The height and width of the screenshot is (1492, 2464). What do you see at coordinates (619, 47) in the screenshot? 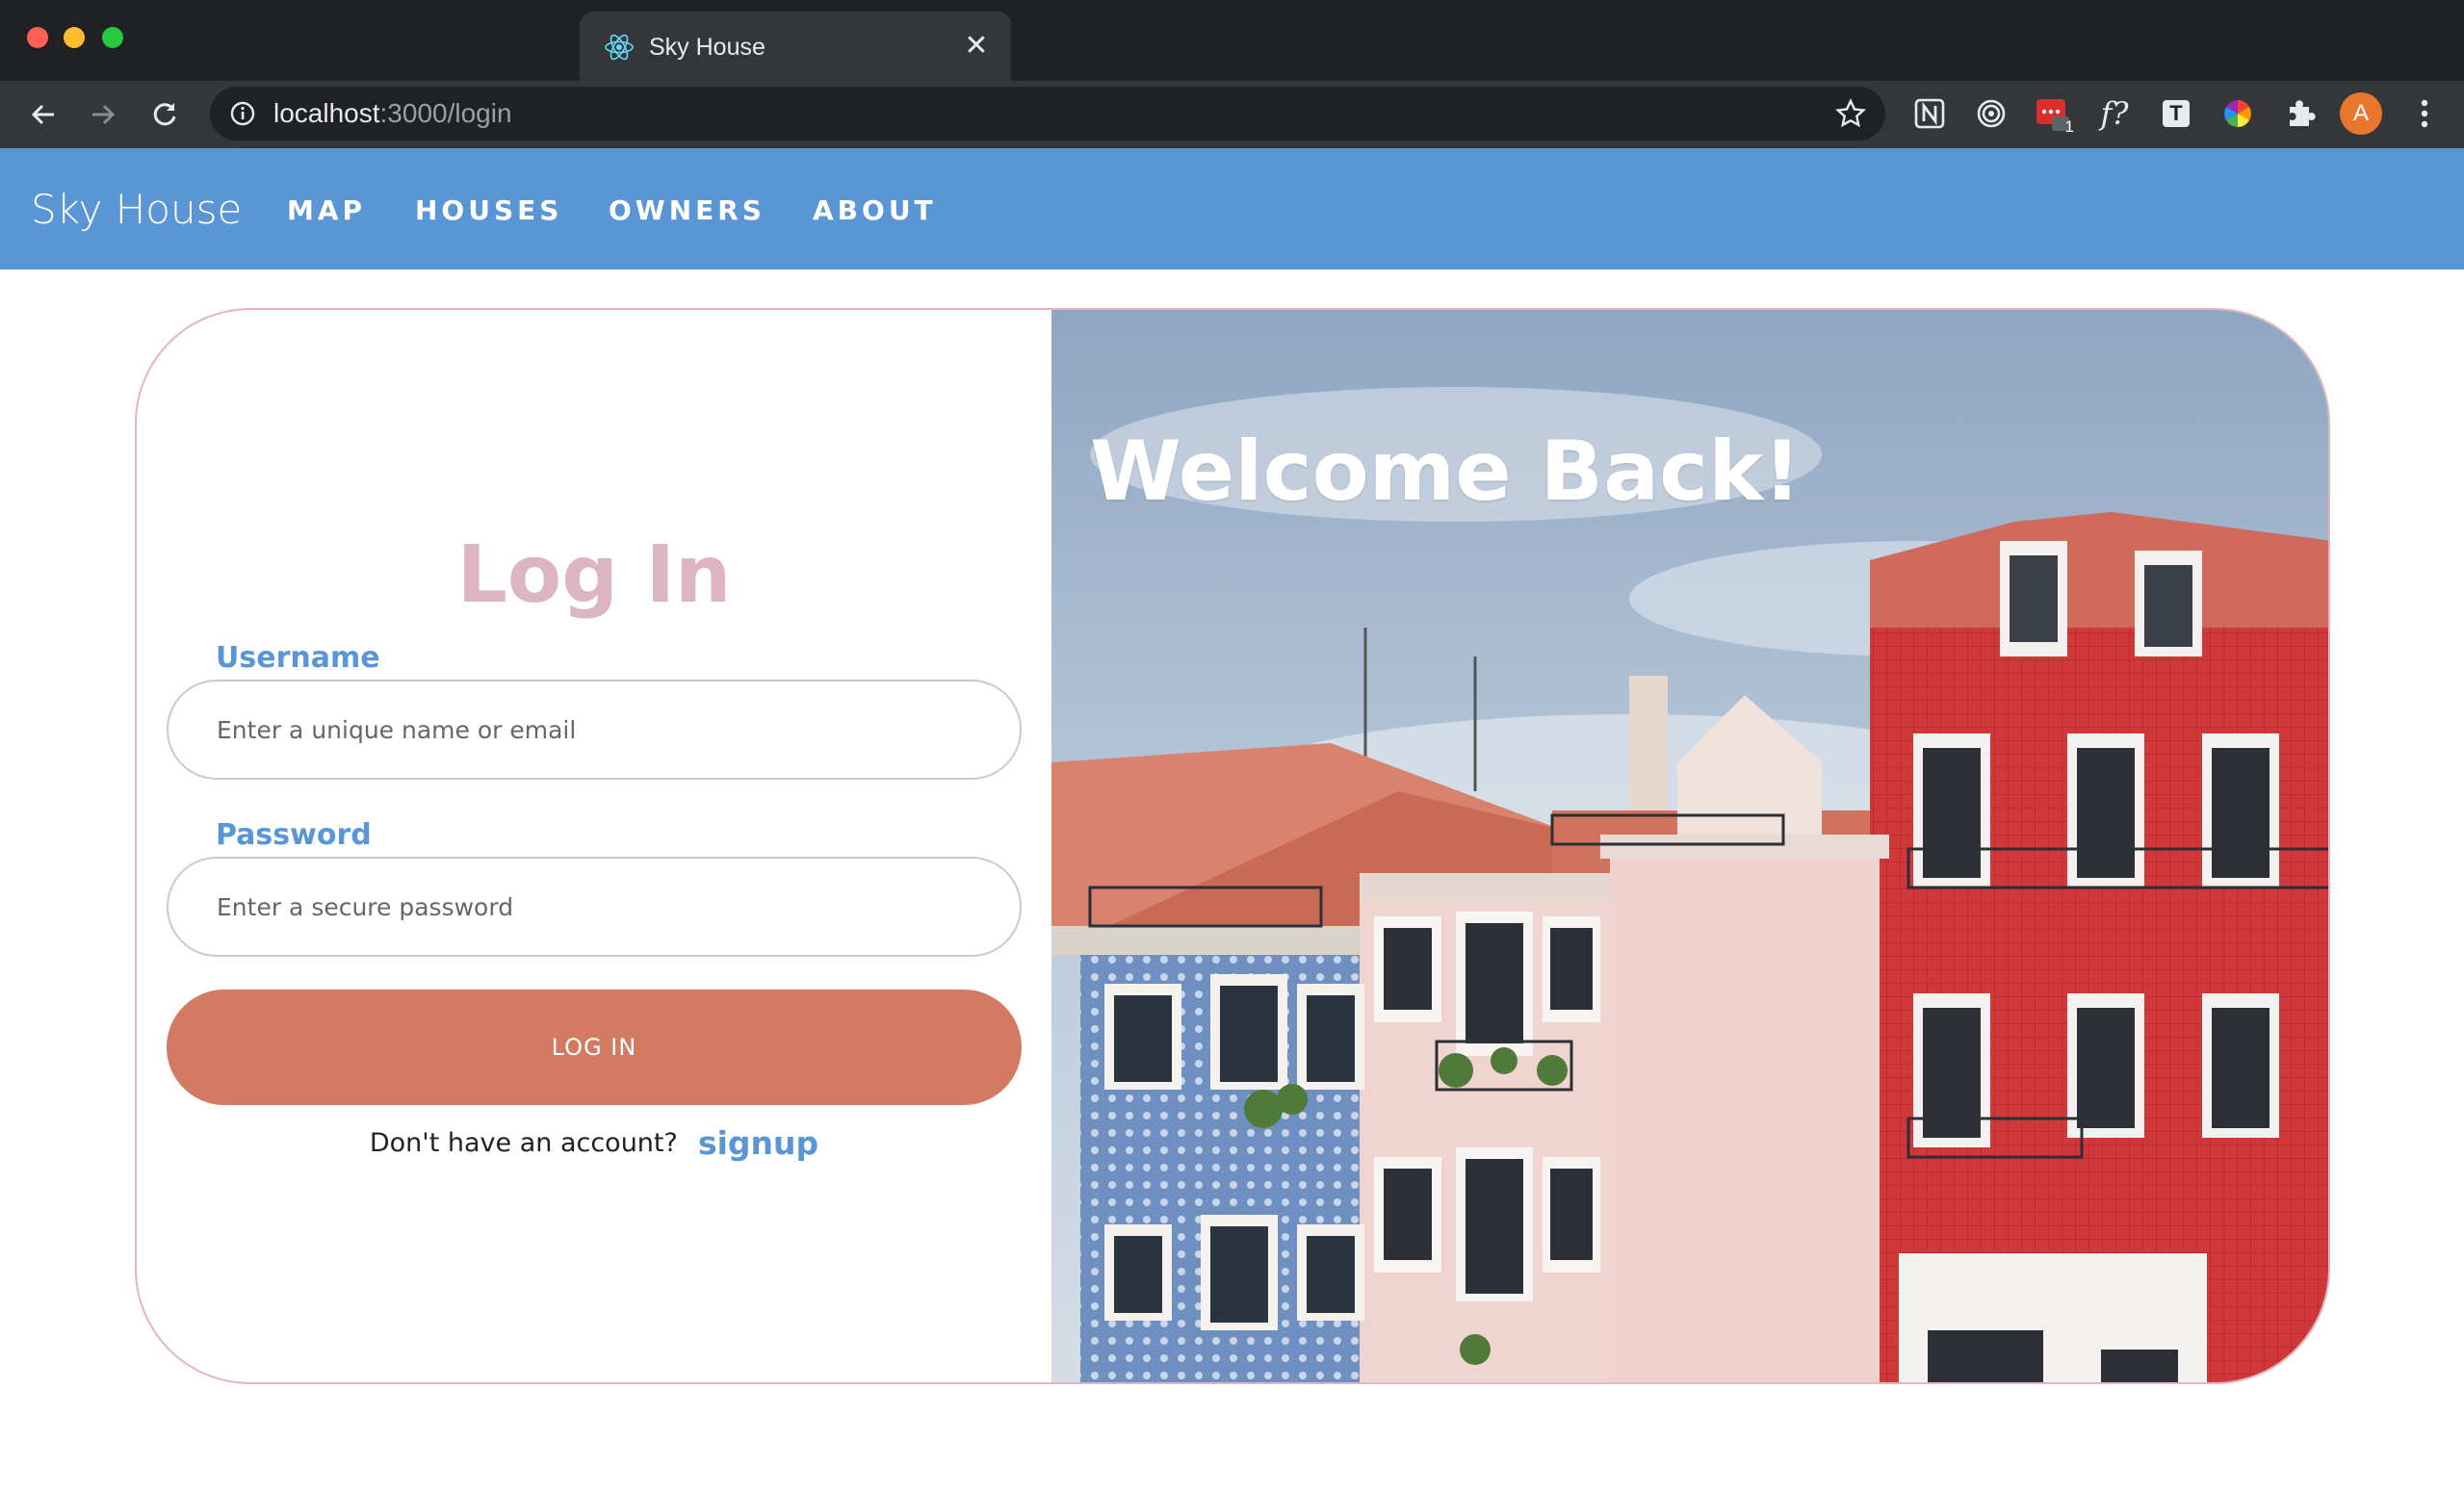
I see `react-icon` at bounding box center [619, 47].